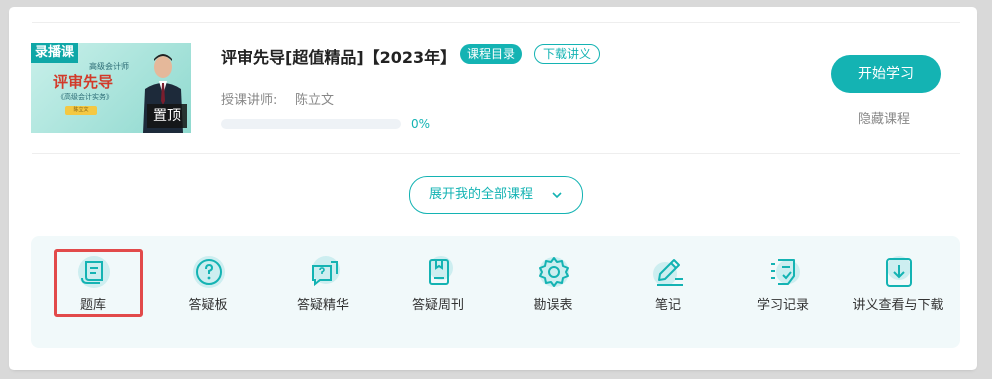  What do you see at coordinates (567, 54) in the screenshot?
I see `download-handout-button: 下载讲义` at bounding box center [567, 54].